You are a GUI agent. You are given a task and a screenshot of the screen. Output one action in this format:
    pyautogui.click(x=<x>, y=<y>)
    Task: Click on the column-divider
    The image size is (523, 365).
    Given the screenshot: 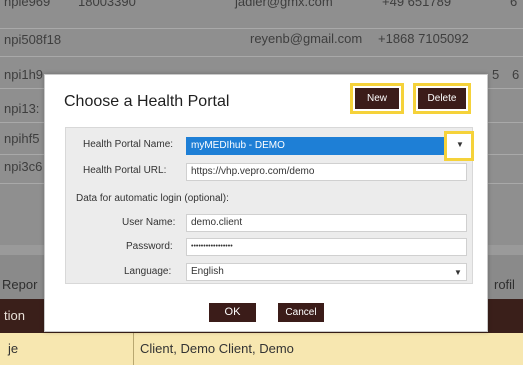 What is the action you would take?
    pyautogui.click(x=133, y=349)
    